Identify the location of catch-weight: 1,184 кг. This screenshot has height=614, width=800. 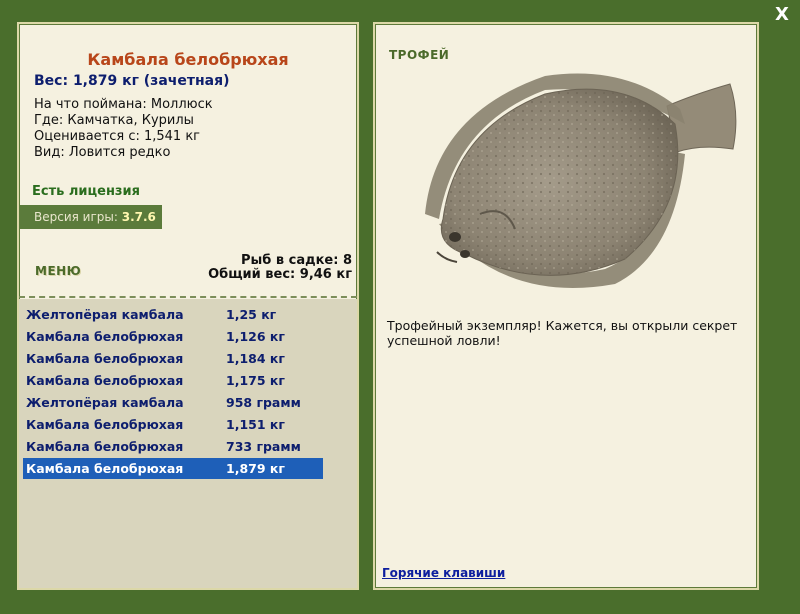
(255, 358).